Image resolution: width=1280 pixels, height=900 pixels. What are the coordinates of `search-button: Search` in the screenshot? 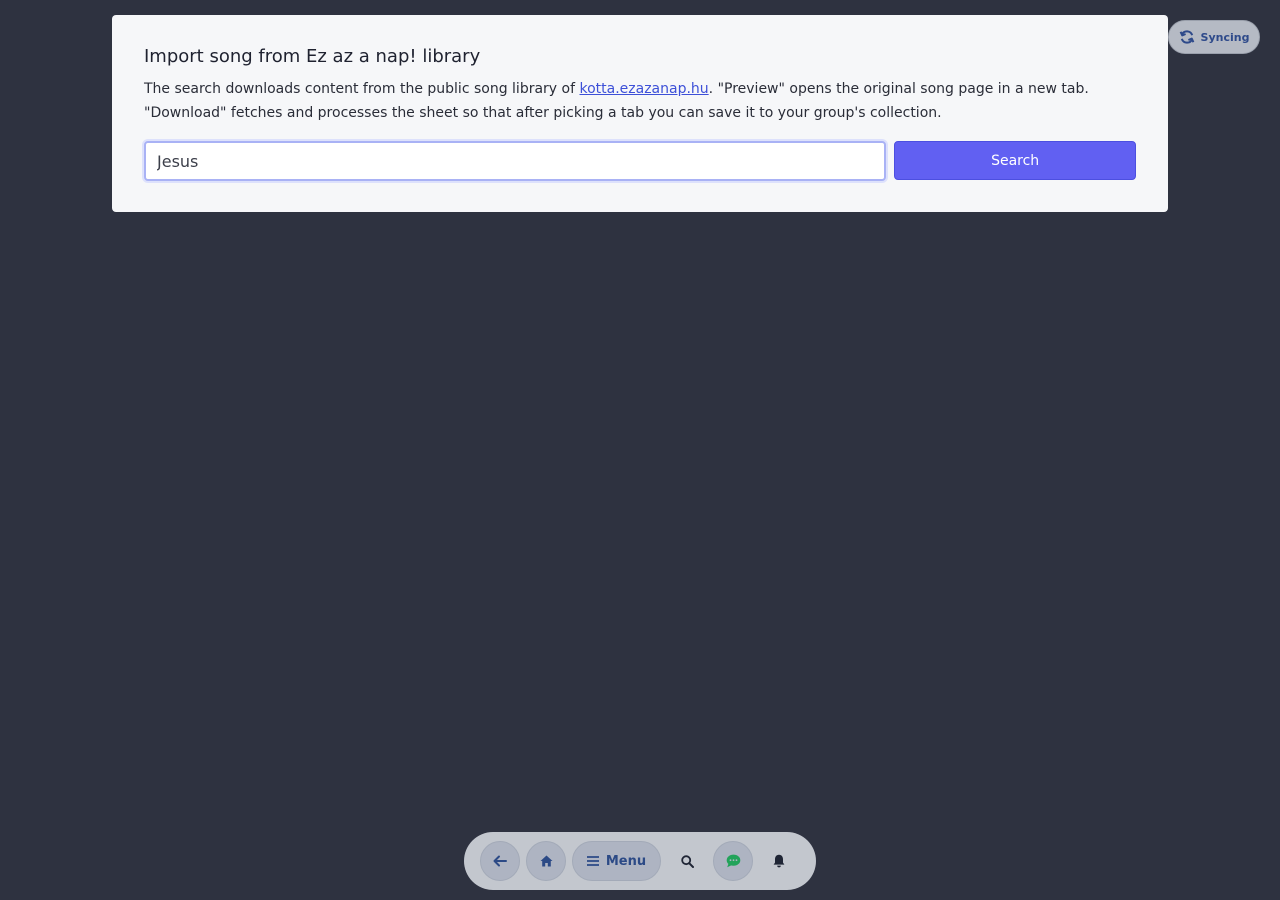 It's located at (1015, 160).